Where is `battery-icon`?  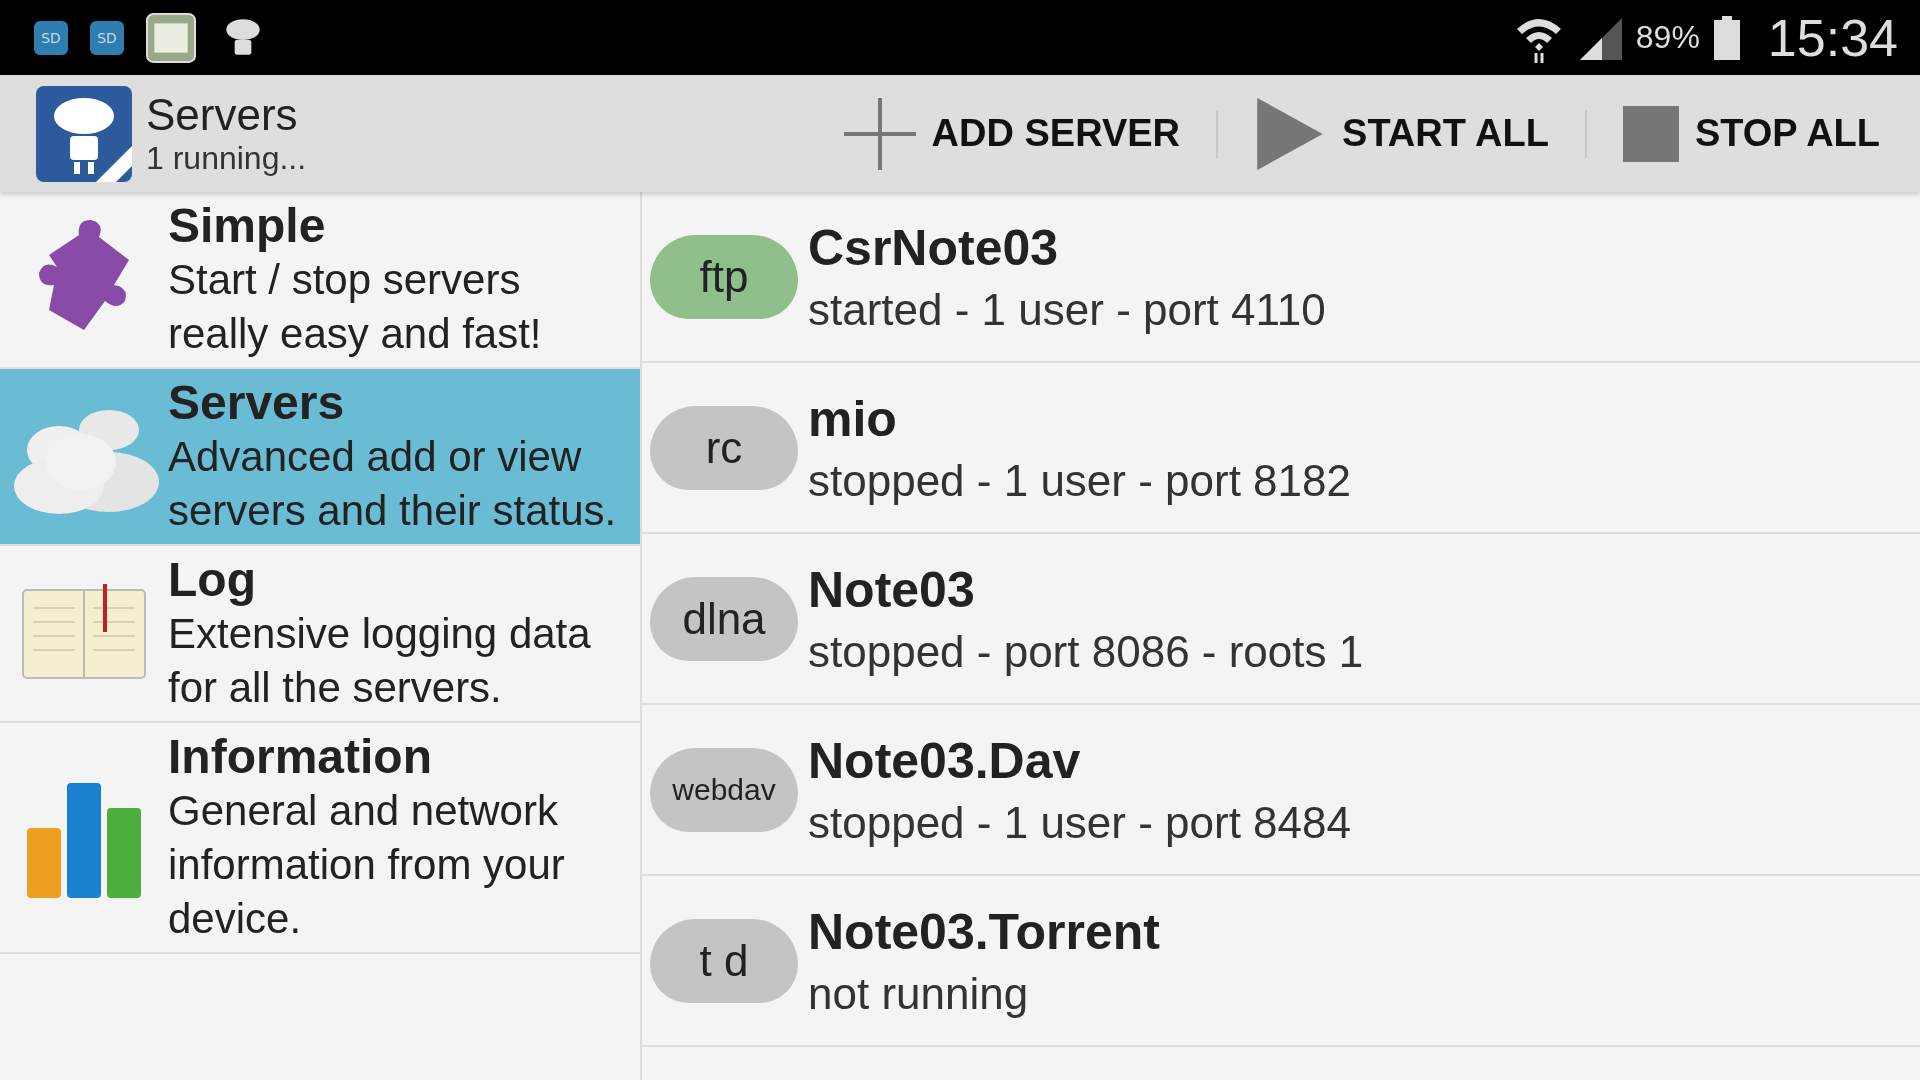
battery-icon is located at coordinates (1726, 37).